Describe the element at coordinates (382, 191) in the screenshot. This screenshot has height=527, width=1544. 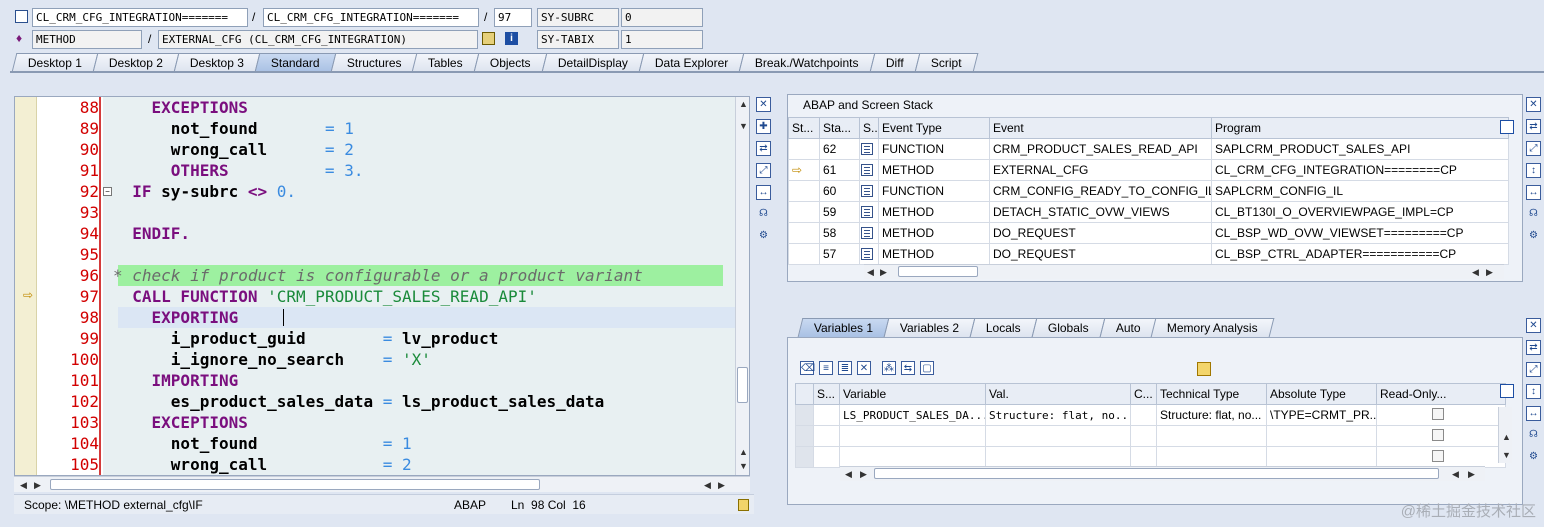
I see `code-line: 92 IF sy-subrc <> 0.` at that location.